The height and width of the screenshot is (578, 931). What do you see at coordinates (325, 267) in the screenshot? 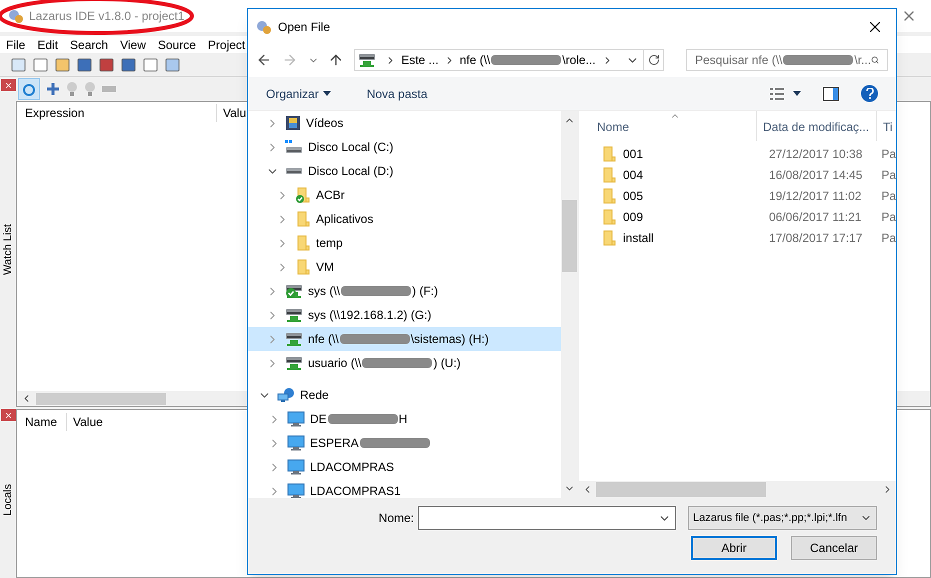
I see `tree-item-label: VM` at bounding box center [325, 267].